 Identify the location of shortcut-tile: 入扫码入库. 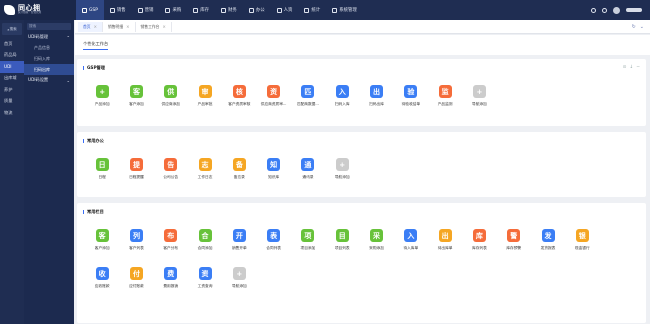
(342, 104).